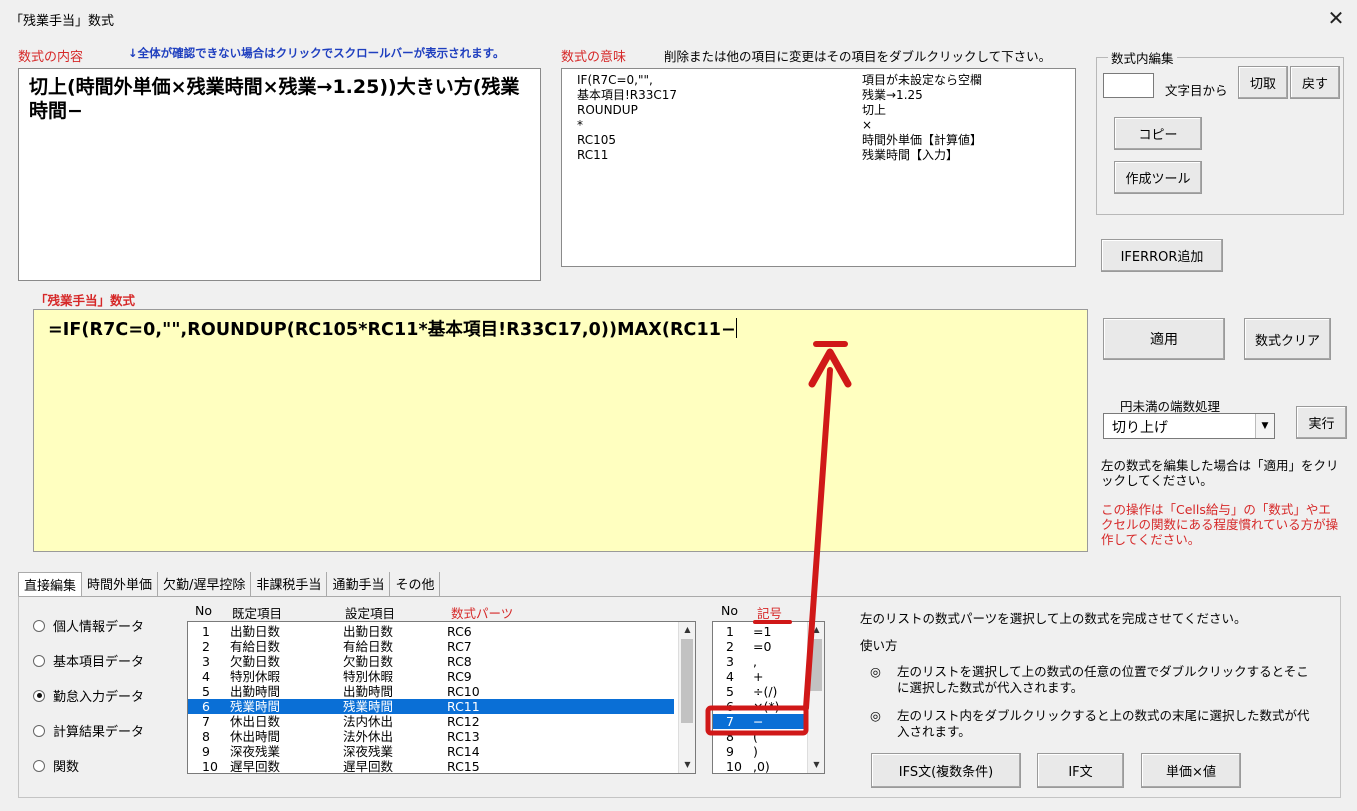 The image size is (1357, 811). Describe the element at coordinates (818, 539) in the screenshot. I see `annotation-arrow-shaft` at that location.